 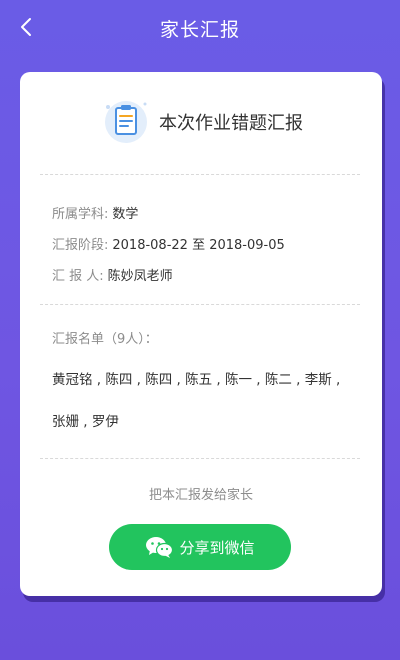 I want to click on share-wechat-button: 分享到微信, so click(x=200, y=547).